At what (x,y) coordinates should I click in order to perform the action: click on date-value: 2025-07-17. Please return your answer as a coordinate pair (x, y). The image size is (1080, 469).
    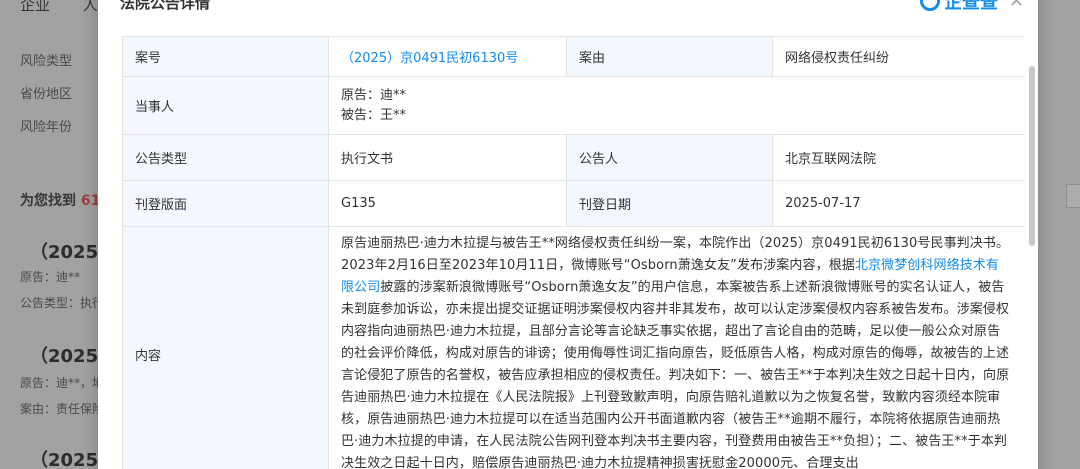
    Looking at the image, I should click on (898, 203).